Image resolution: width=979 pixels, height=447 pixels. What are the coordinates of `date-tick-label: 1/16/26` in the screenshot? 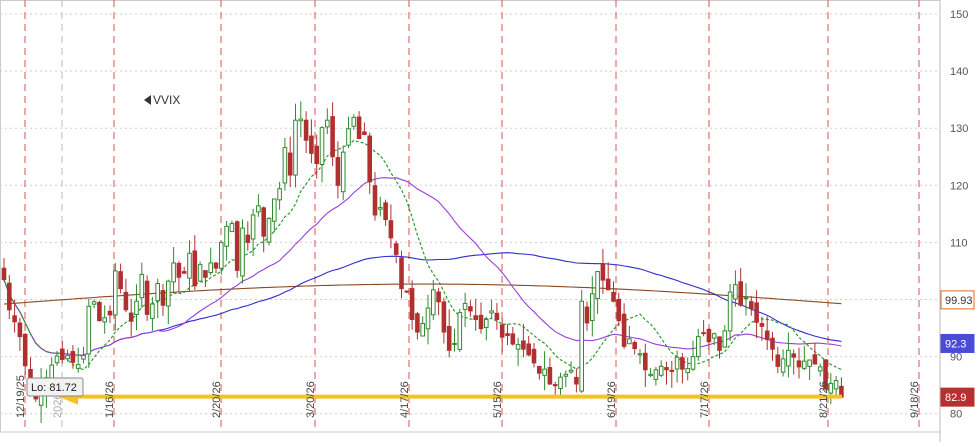 It's located at (110, 399).